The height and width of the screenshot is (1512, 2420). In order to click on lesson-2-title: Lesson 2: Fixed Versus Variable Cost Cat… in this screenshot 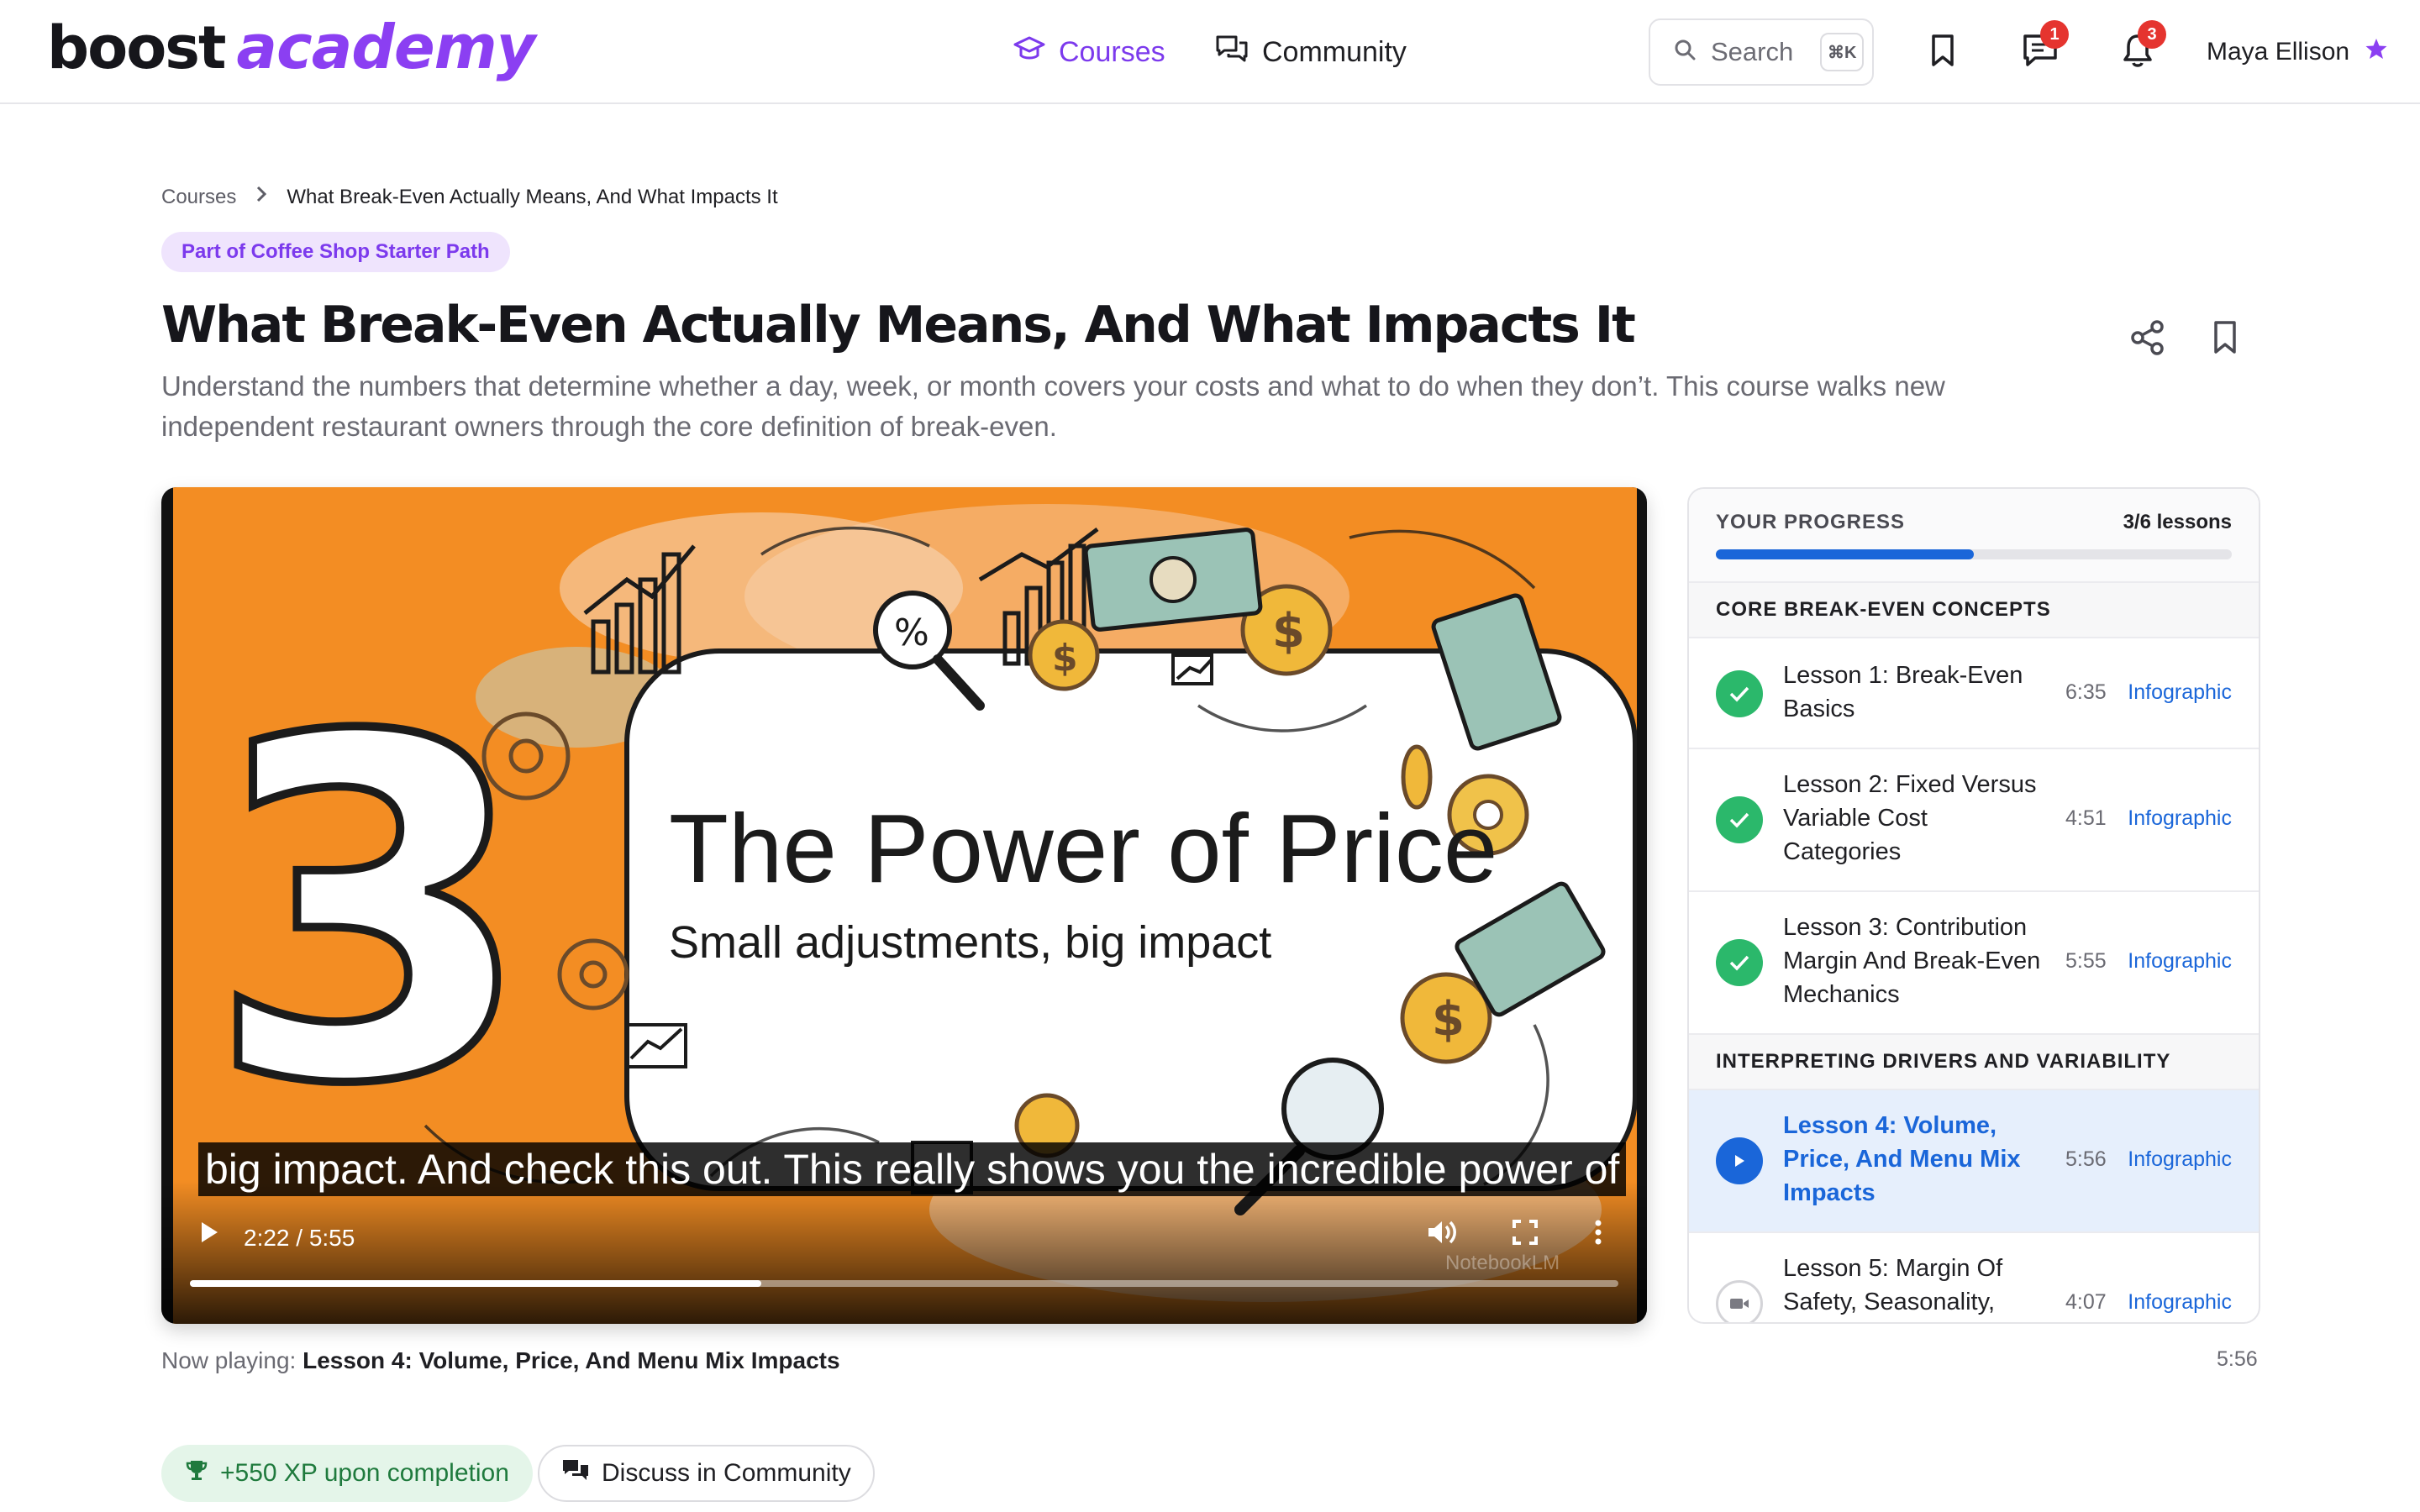, I will do `click(1910, 818)`.